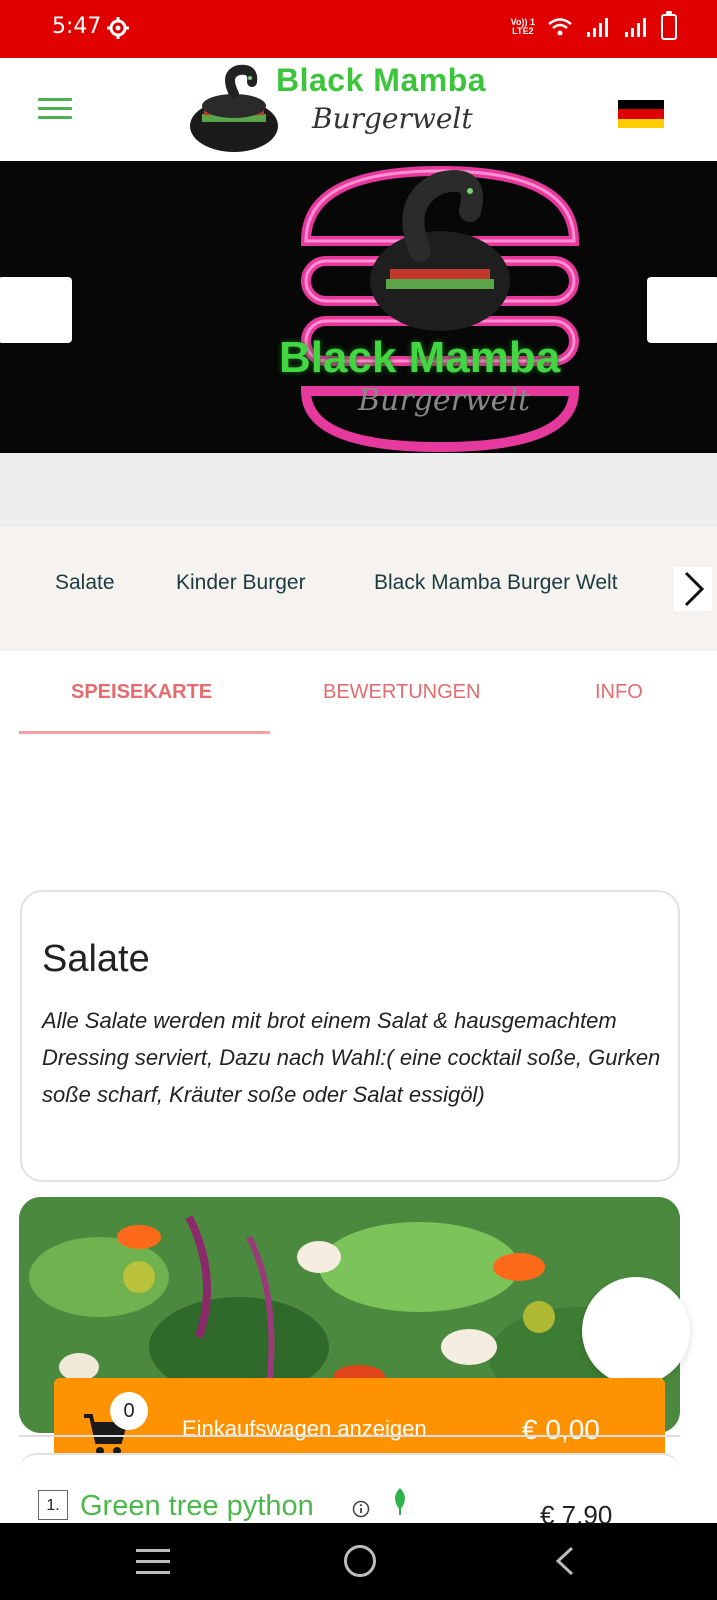 The width and height of the screenshot is (717, 1600). Describe the element at coordinates (304, 1428) in the screenshot. I see `cart-label: Einkaufswagen anzeigen` at that location.